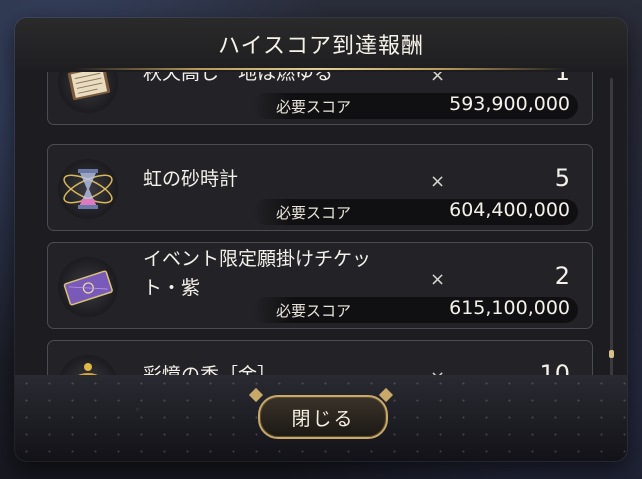  Describe the element at coordinates (88, 287) in the screenshot. I see `purple-ticket-icon` at that location.